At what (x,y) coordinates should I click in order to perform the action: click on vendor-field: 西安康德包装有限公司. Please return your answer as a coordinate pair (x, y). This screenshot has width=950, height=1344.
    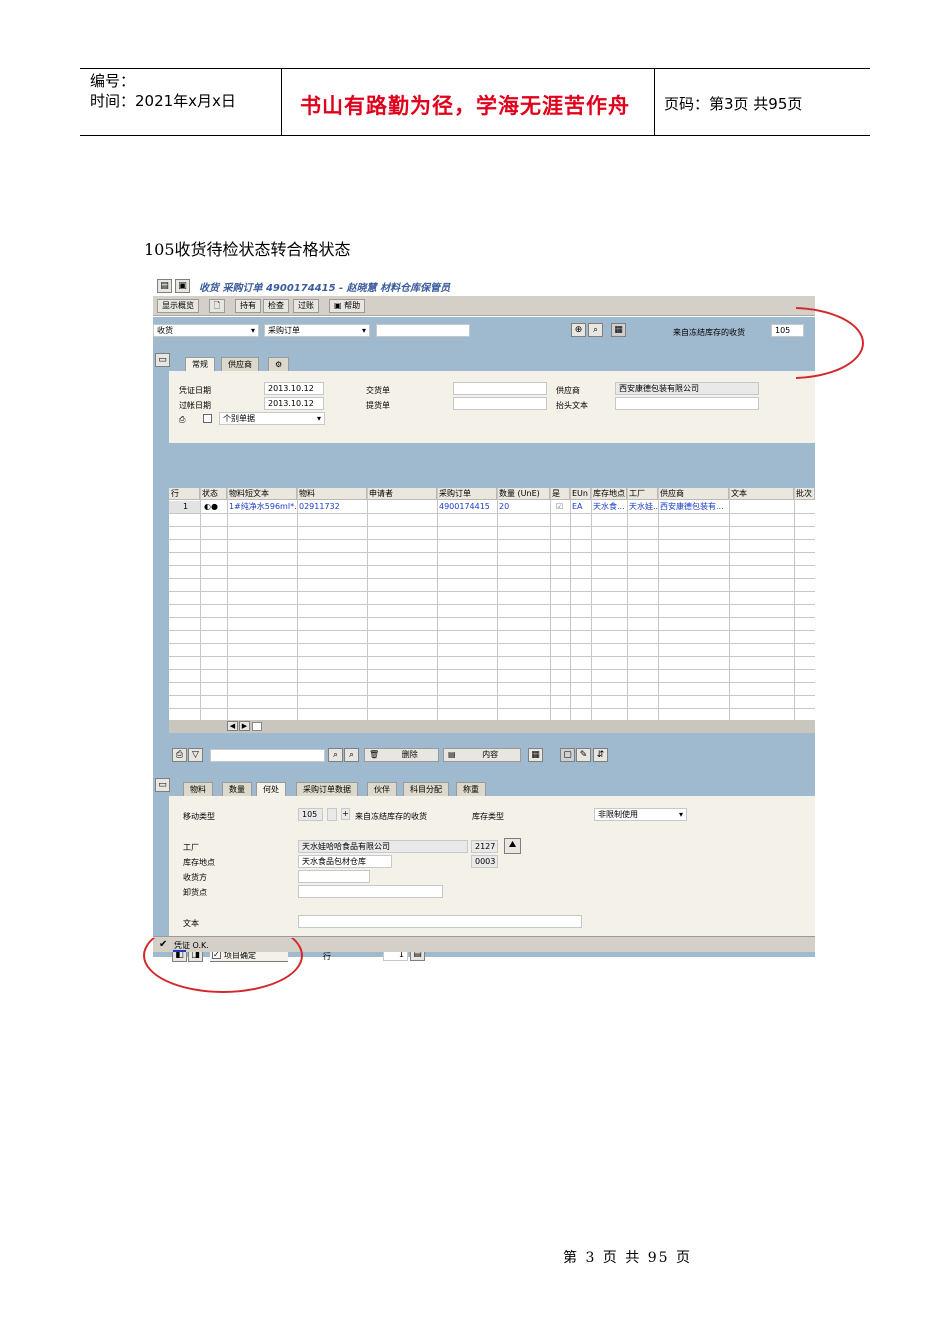
    Looking at the image, I should click on (687, 388).